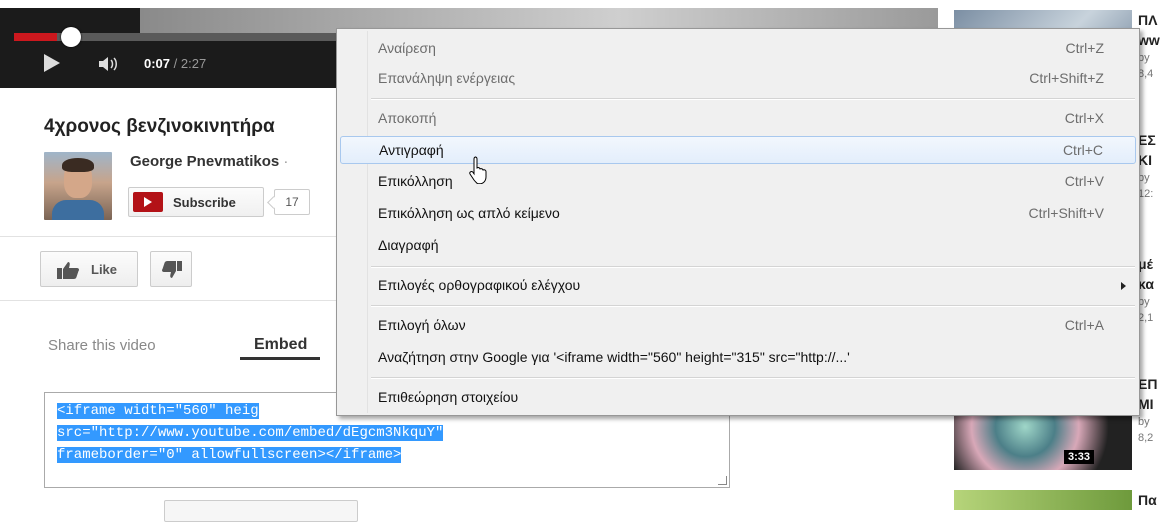 This screenshot has width=1162, height=522. Describe the element at coordinates (52, 63) in the screenshot. I see `play-icon` at that location.